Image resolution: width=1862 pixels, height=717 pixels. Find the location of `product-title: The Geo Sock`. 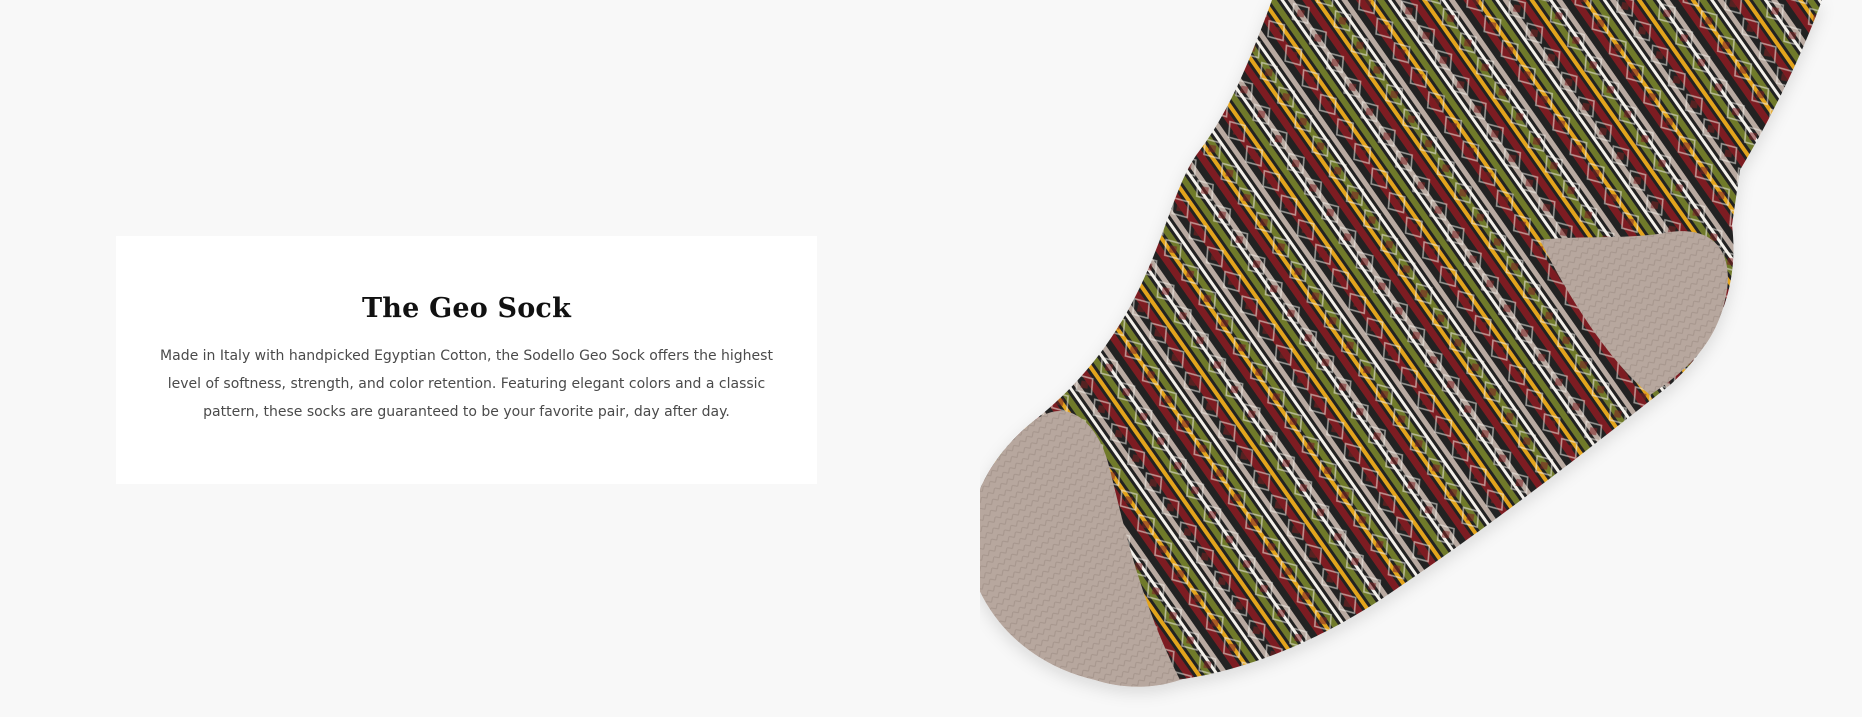

product-title: The Geo Sock is located at coordinates (466, 308).